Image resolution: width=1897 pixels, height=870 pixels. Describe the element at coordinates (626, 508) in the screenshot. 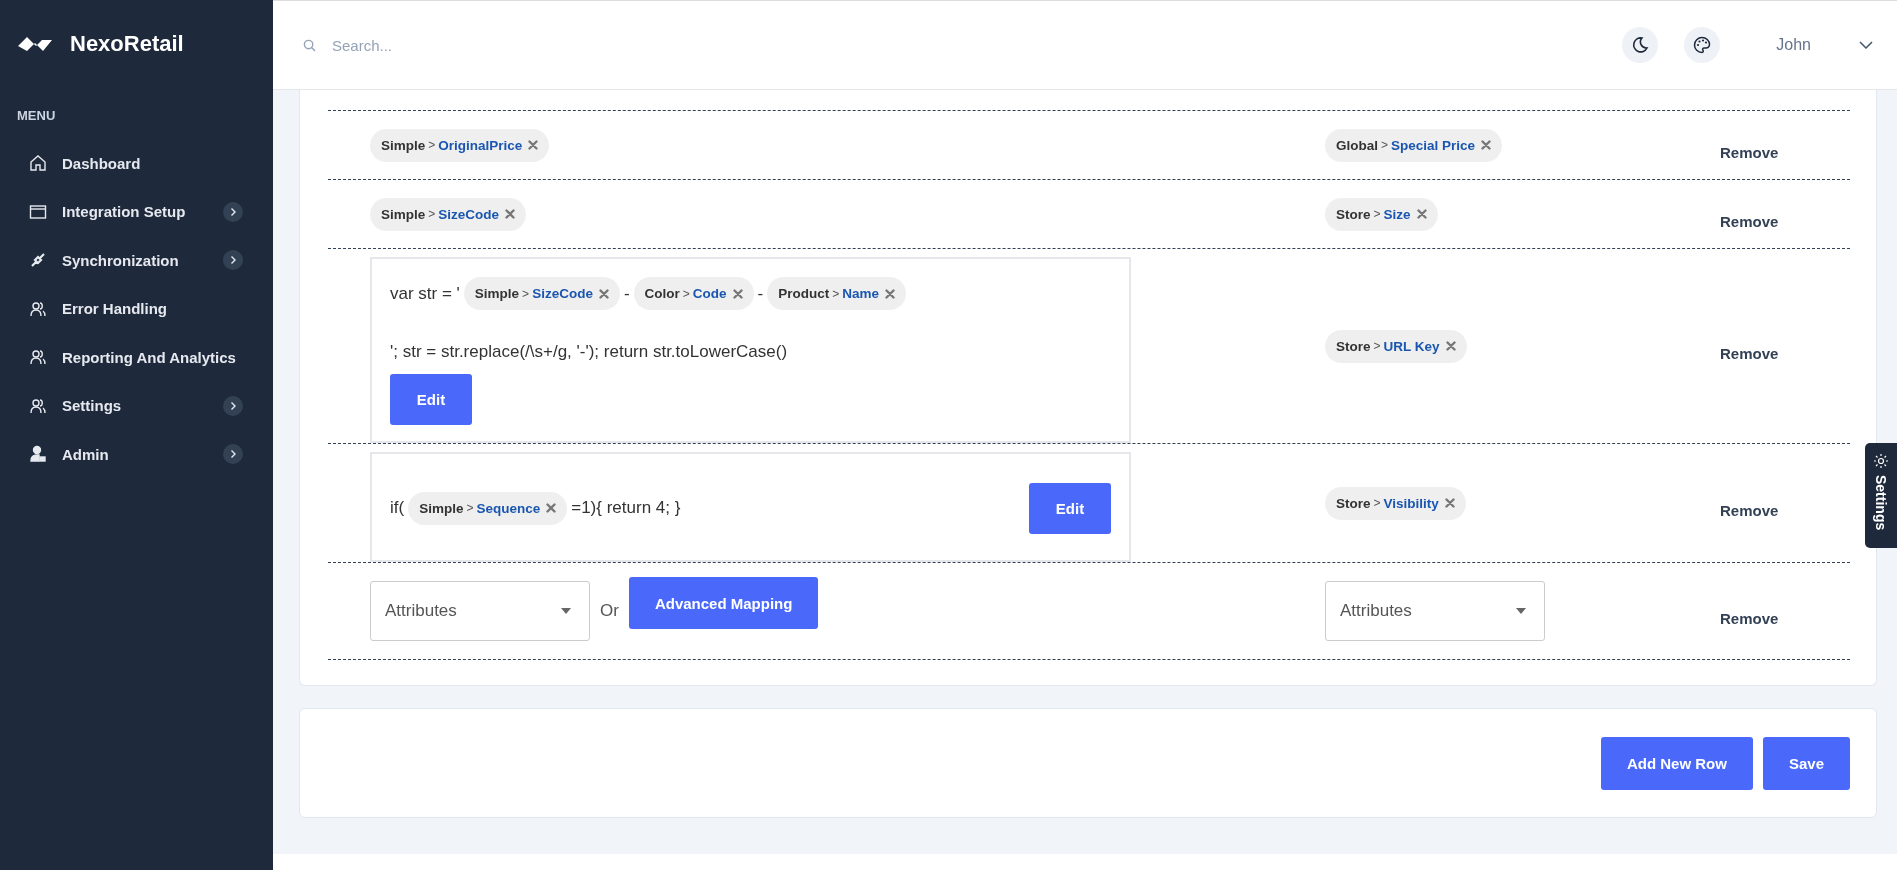

I see `code-text: =1){ return 4; }` at that location.